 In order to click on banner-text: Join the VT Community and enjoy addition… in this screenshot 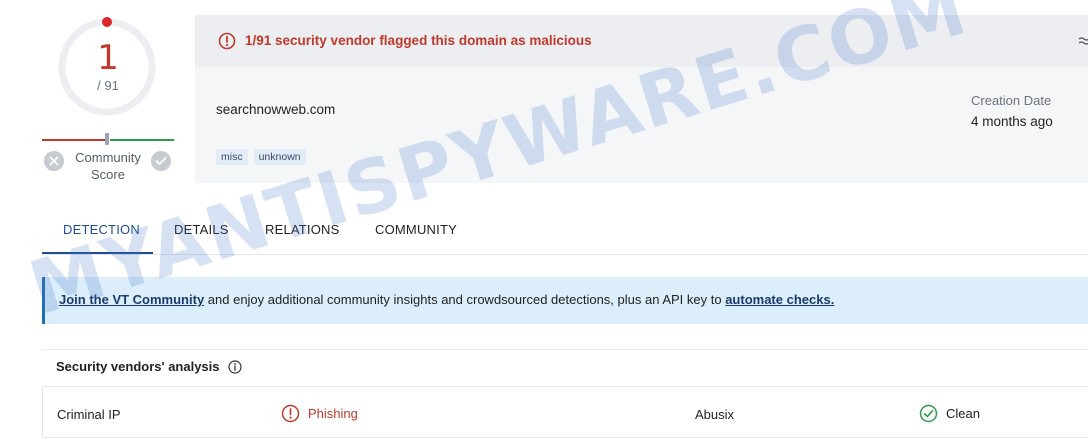, I will do `click(446, 299)`.